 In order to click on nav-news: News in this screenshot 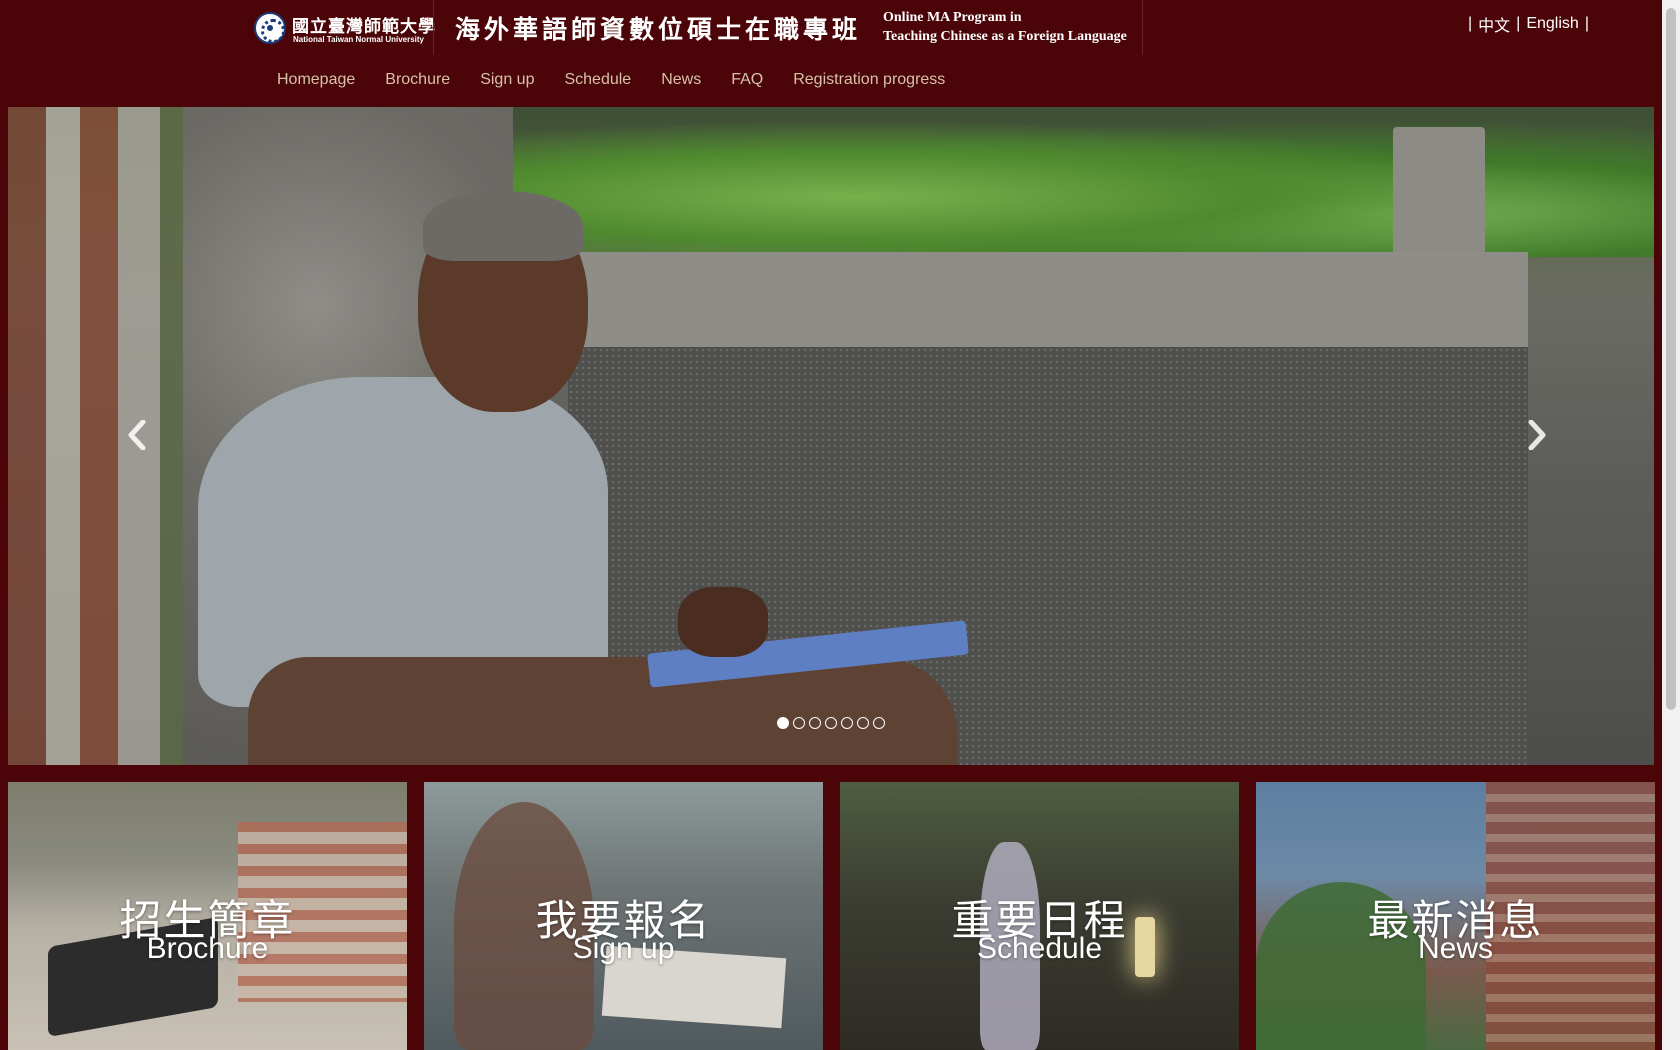, I will do `click(681, 80)`.